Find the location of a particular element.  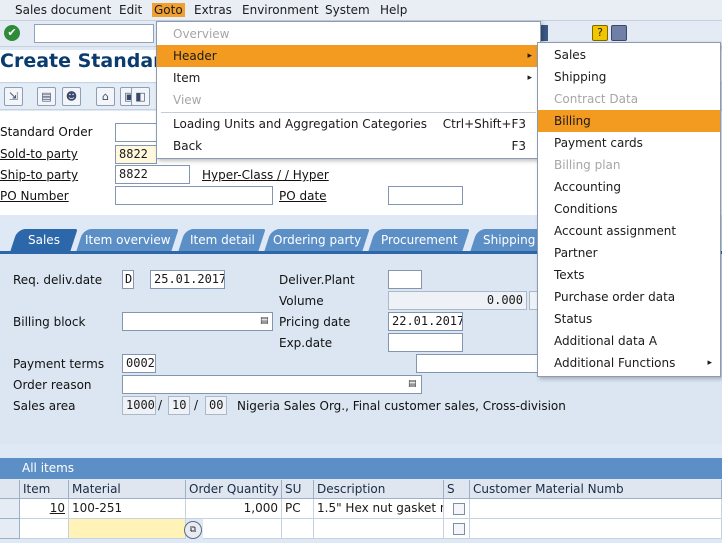

page-title: Create Standard is located at coordinates (88, 61).